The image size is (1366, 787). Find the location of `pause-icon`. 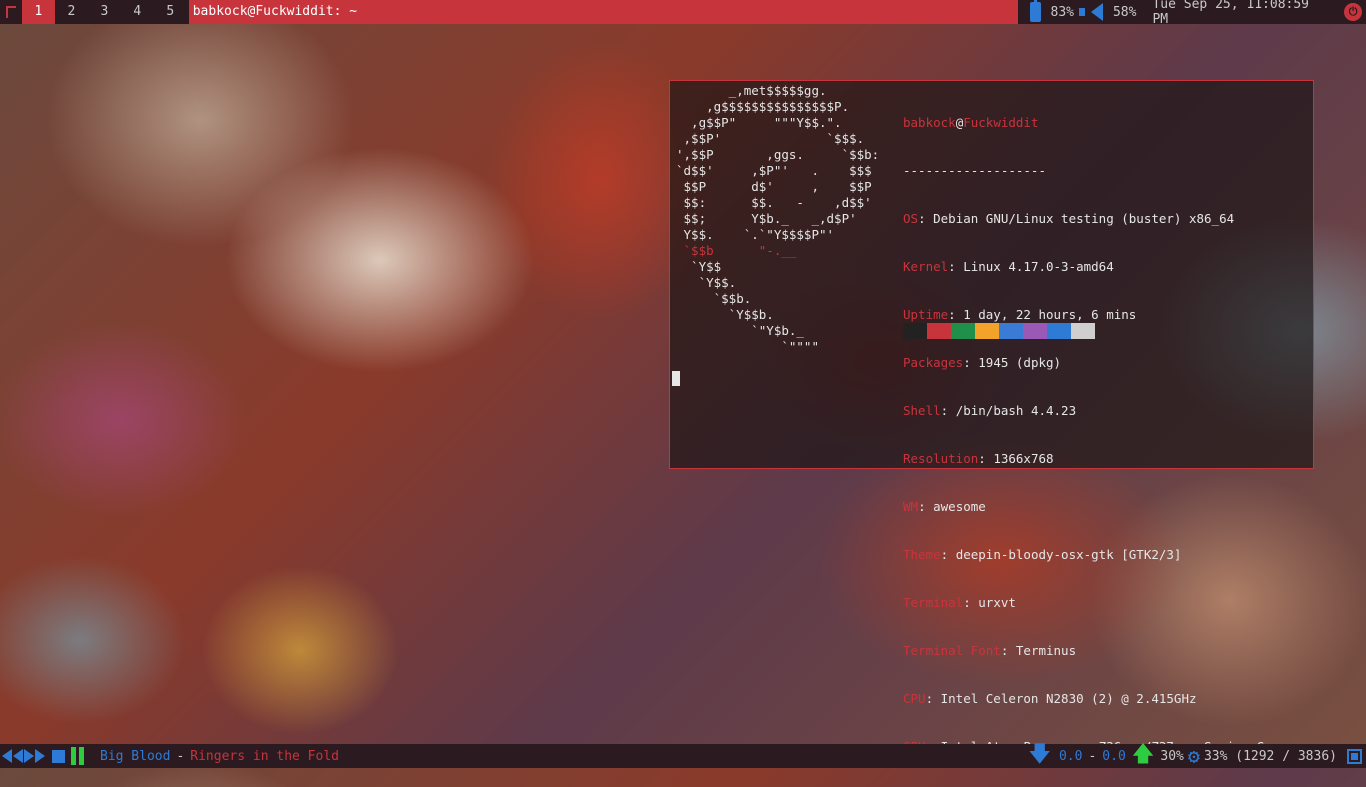

pause-icon is located at coordinates (77, 756).